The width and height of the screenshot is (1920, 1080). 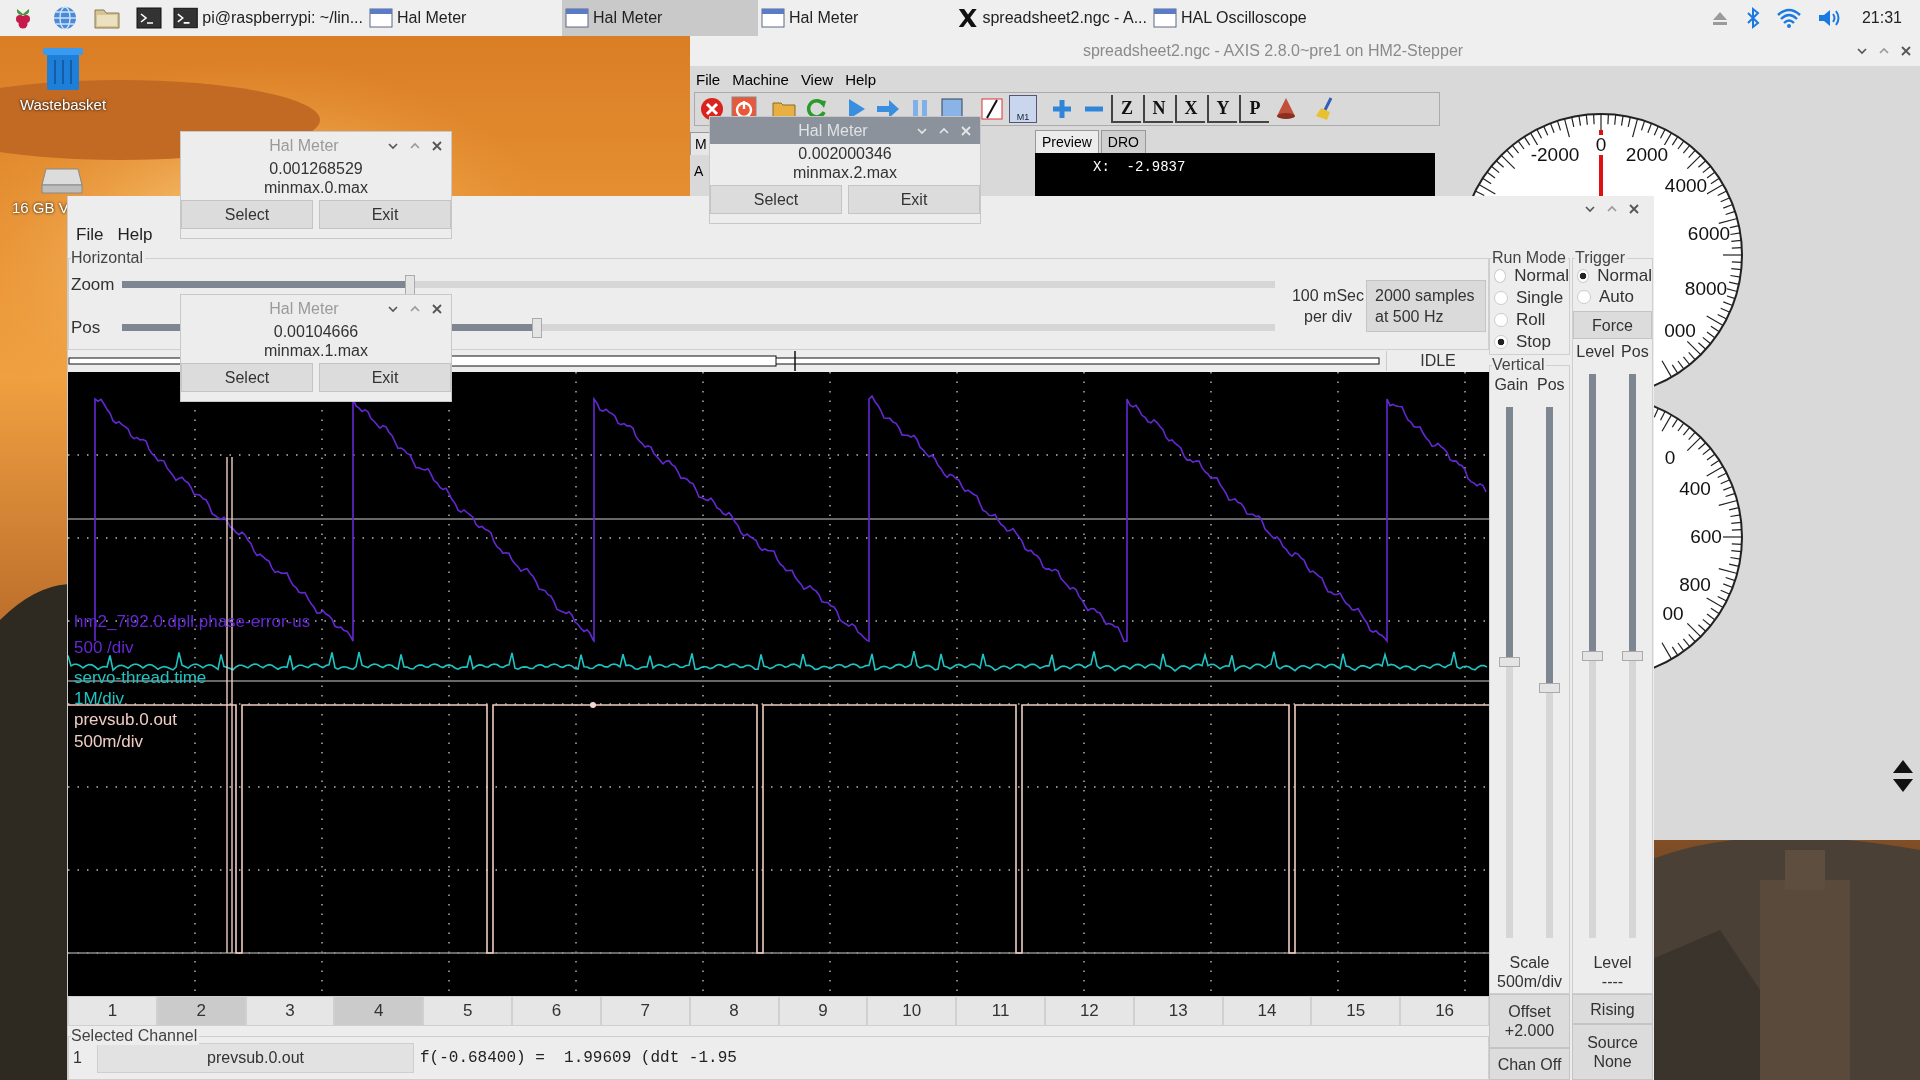 I want to click on meter-value: 0.00104666, so click(x=316, y=331).